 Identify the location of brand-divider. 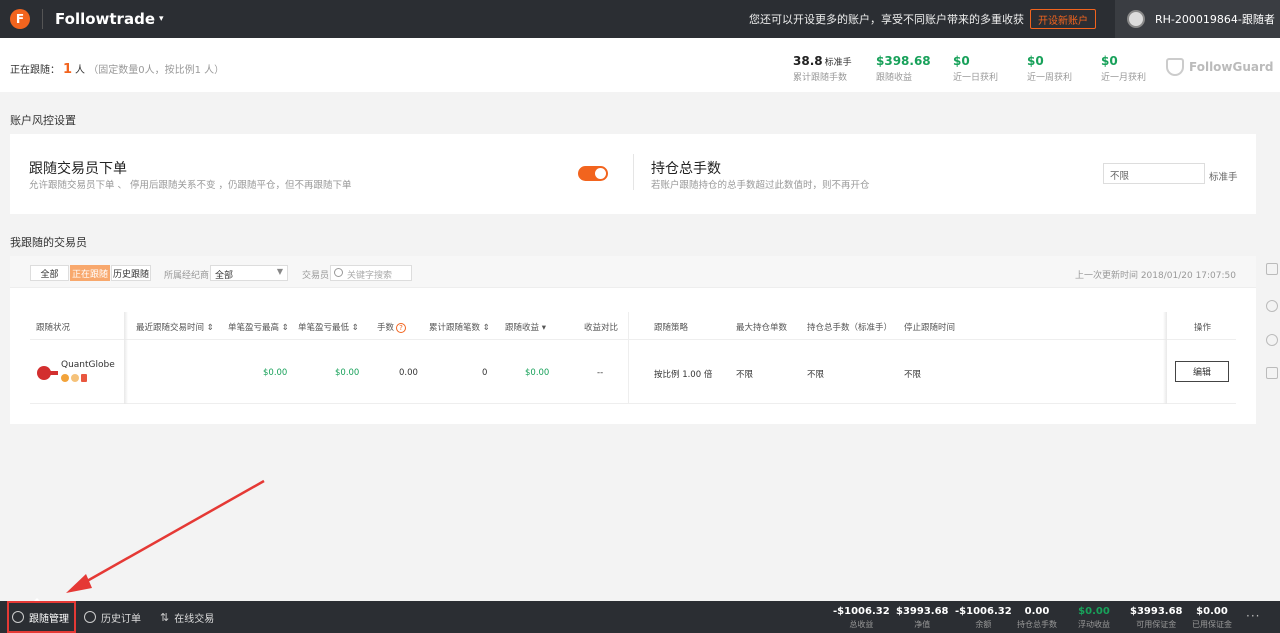
(42, 19).